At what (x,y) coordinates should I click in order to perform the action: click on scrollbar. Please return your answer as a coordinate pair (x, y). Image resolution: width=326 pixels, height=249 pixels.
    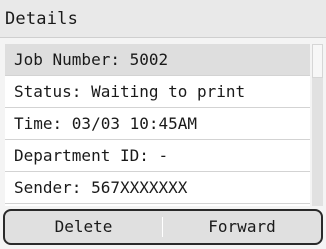
    Looking at the image, I should click on (317, 125).